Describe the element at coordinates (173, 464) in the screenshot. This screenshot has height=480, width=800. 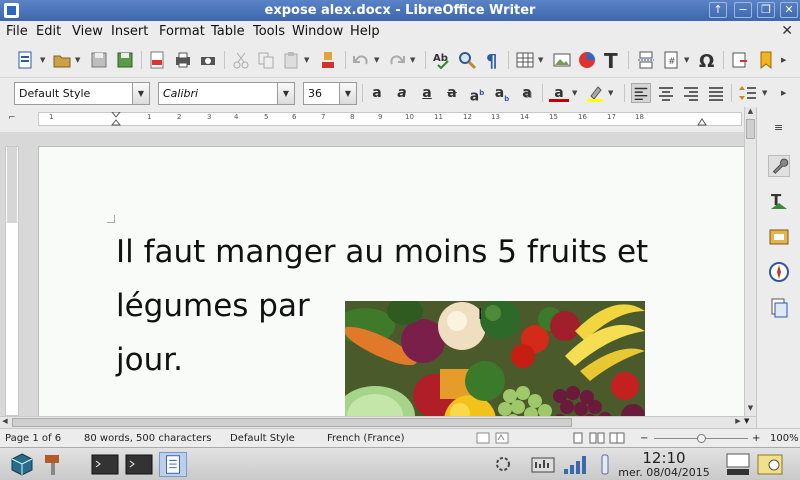
I see `writer-taskbar-icon` at that location.